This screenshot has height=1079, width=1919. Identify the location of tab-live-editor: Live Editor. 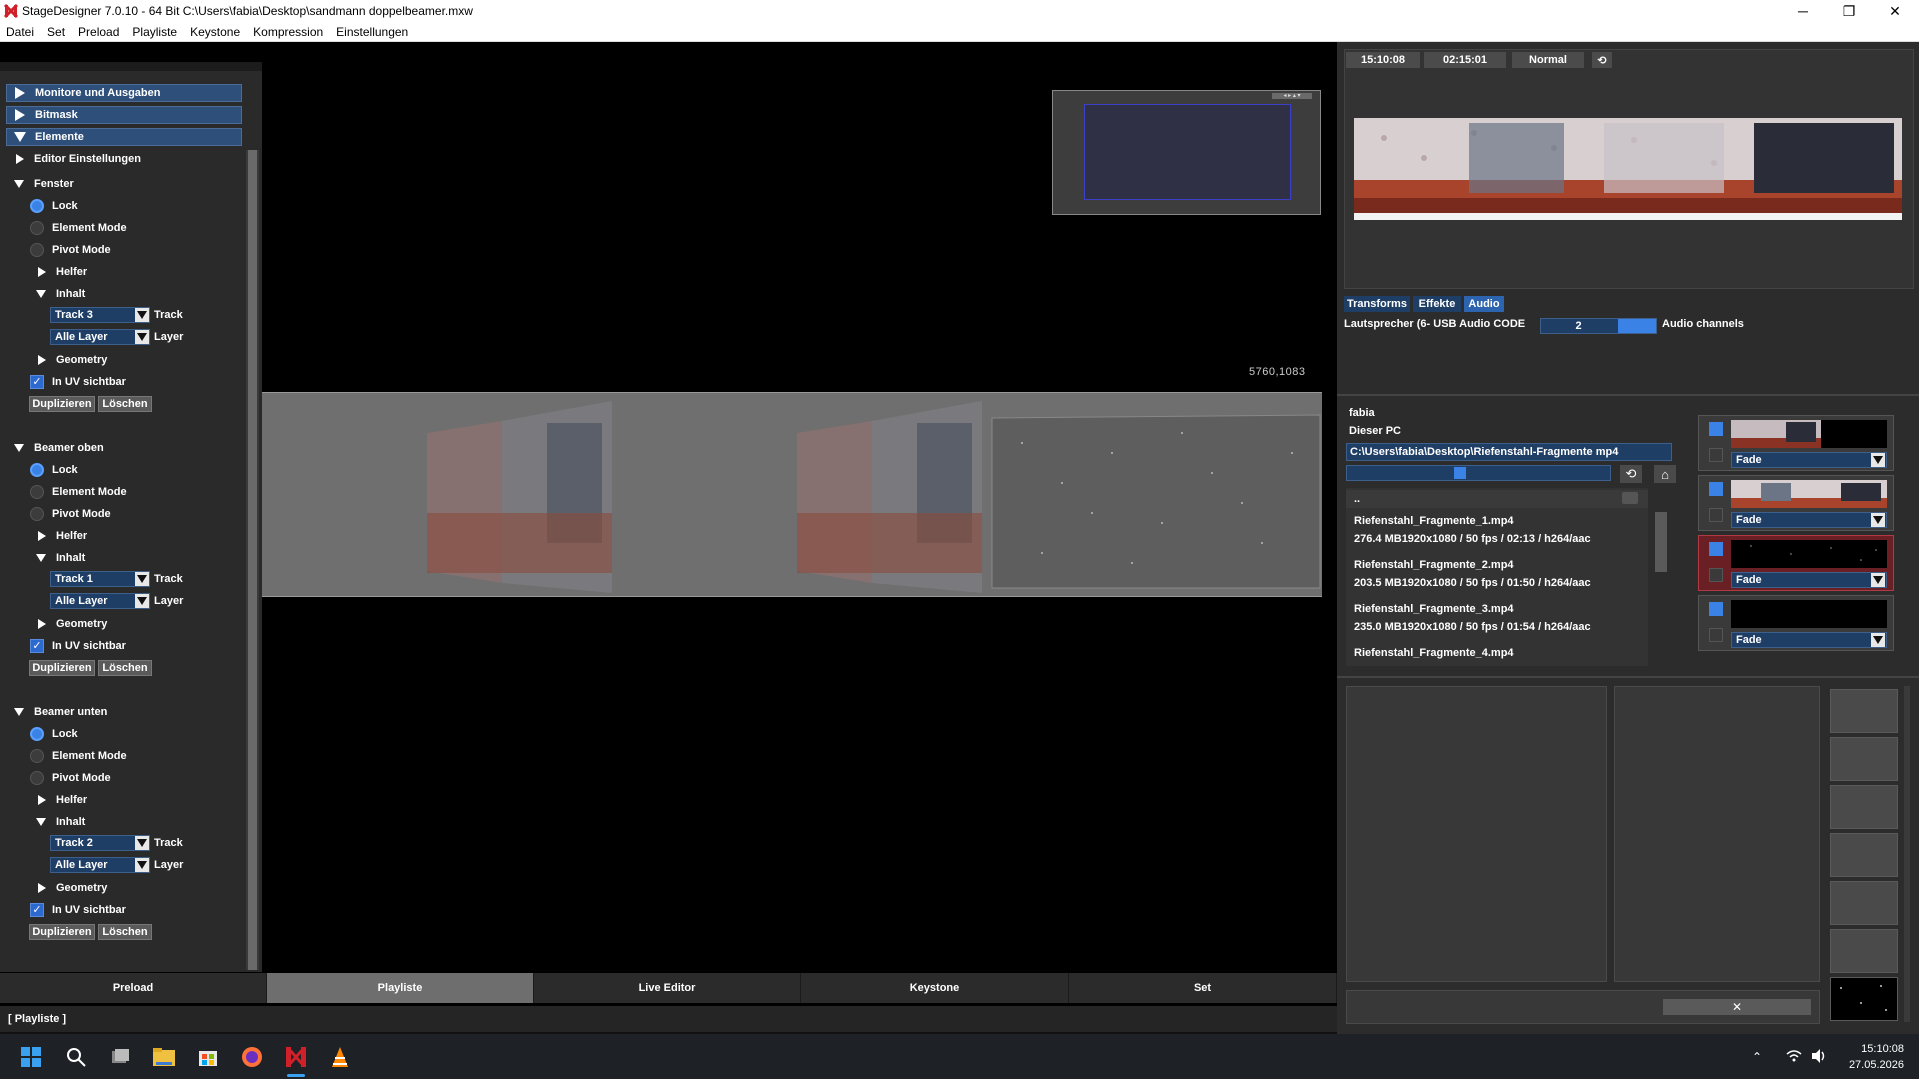
(667, 988).